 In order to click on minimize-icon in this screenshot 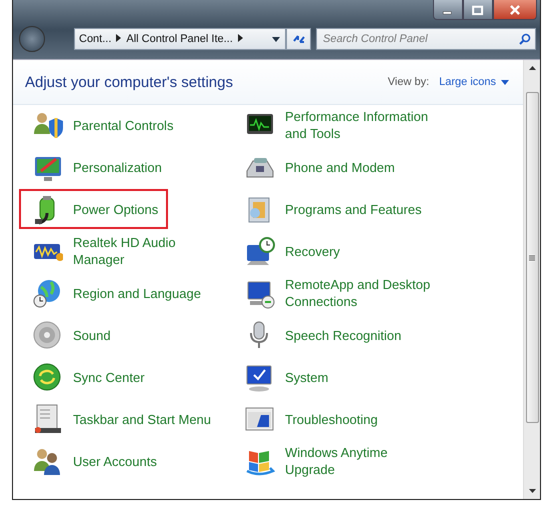, I will do `click(447, 12)`.